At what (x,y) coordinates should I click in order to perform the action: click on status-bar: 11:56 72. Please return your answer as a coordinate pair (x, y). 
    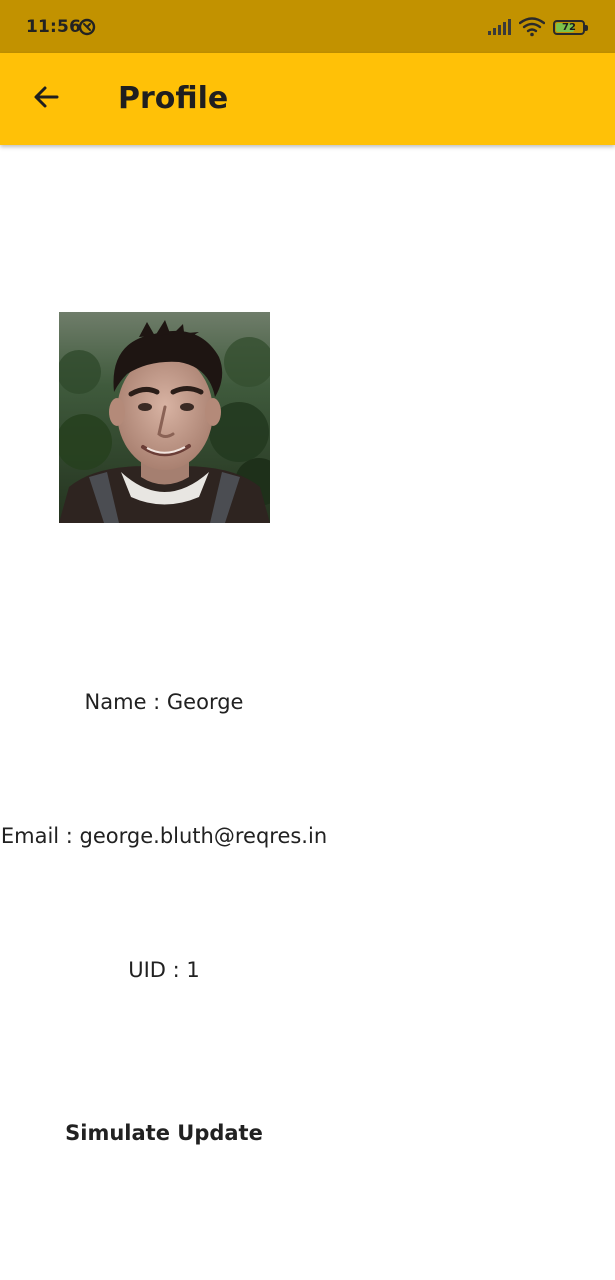
    Looking at the image, I should click on (307, 26).